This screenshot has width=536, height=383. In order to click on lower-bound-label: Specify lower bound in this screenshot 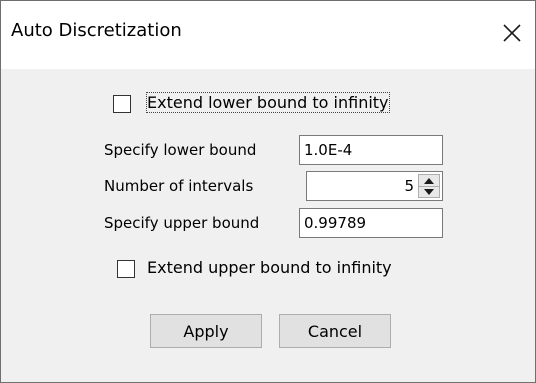, I will do `click(180, 150)`.